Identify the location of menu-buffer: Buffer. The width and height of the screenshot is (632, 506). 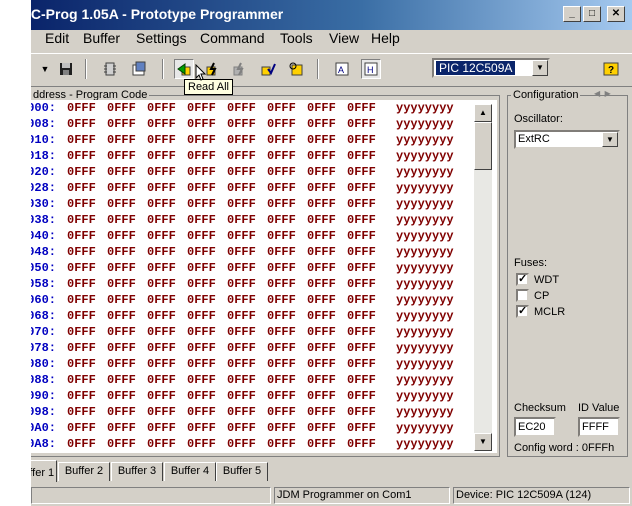
(101, 38).